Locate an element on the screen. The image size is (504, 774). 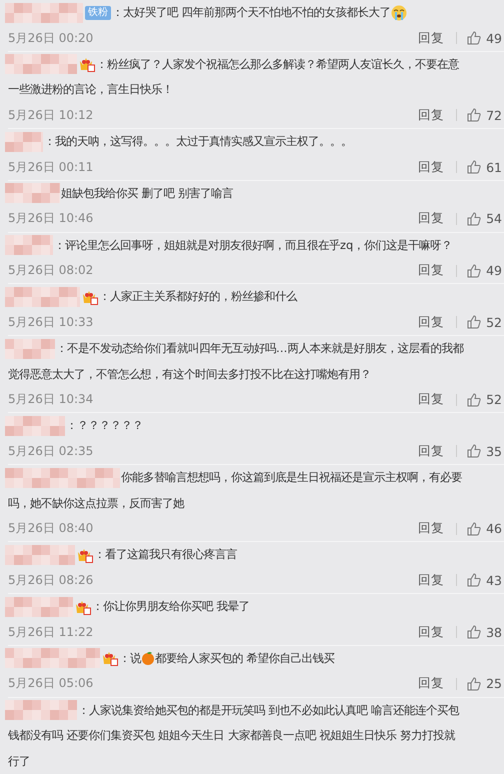
comment-text: 吗，她不缺你这点拉票，反而害了她 is located at coordinates (96, 503).